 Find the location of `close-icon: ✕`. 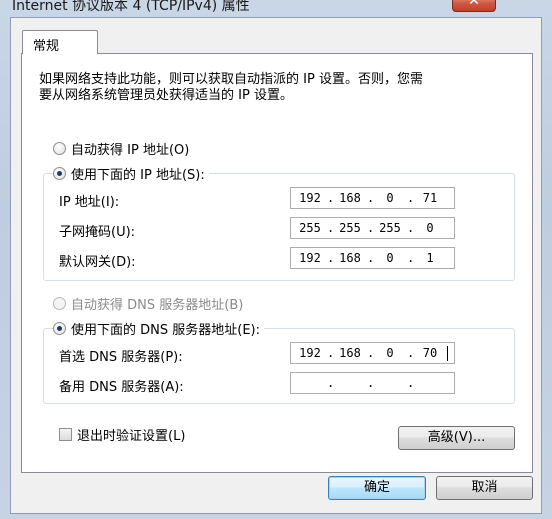

close-icon: ✕ is located at coordinates (474, 4).